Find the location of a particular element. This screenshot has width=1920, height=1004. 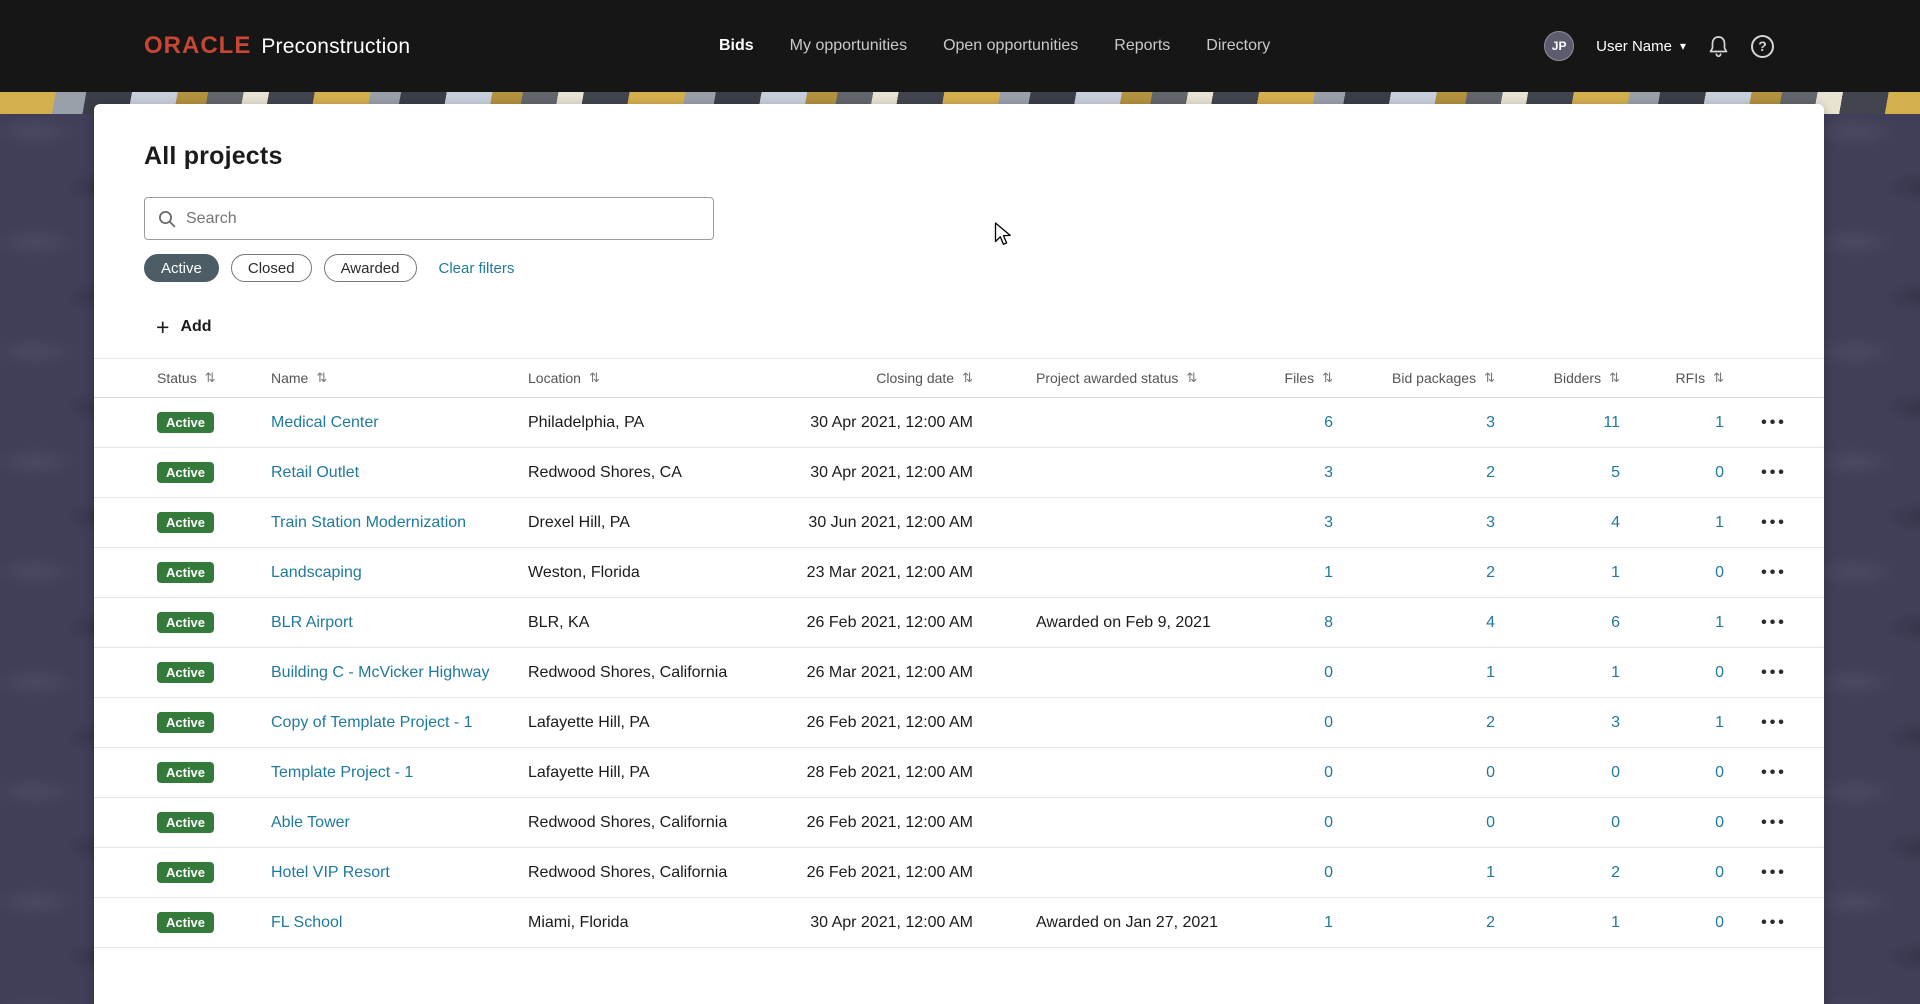

column-header-files: Files ⇅ is located at coordinates (1287, 378).